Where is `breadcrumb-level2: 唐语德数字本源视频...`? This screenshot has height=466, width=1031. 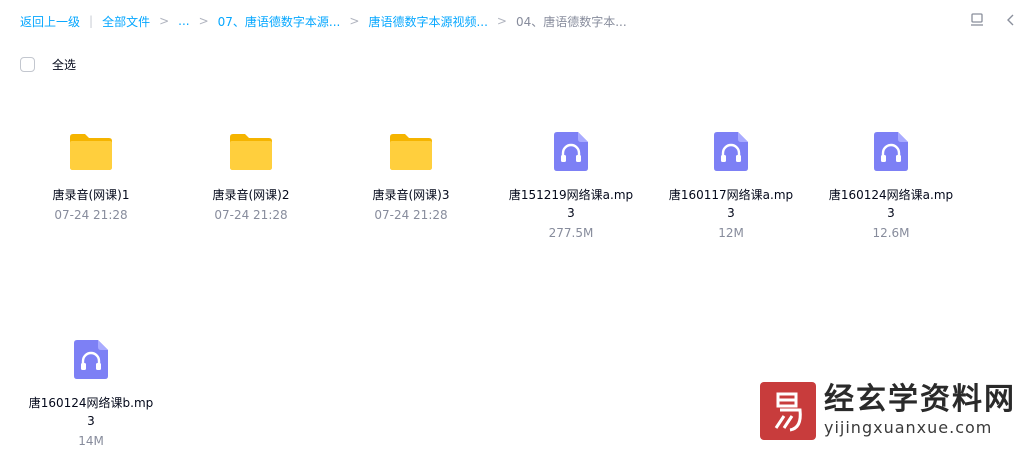 breadcrumb-level2: 唐语德数字本源视频... is located at coordinates (427, 21).